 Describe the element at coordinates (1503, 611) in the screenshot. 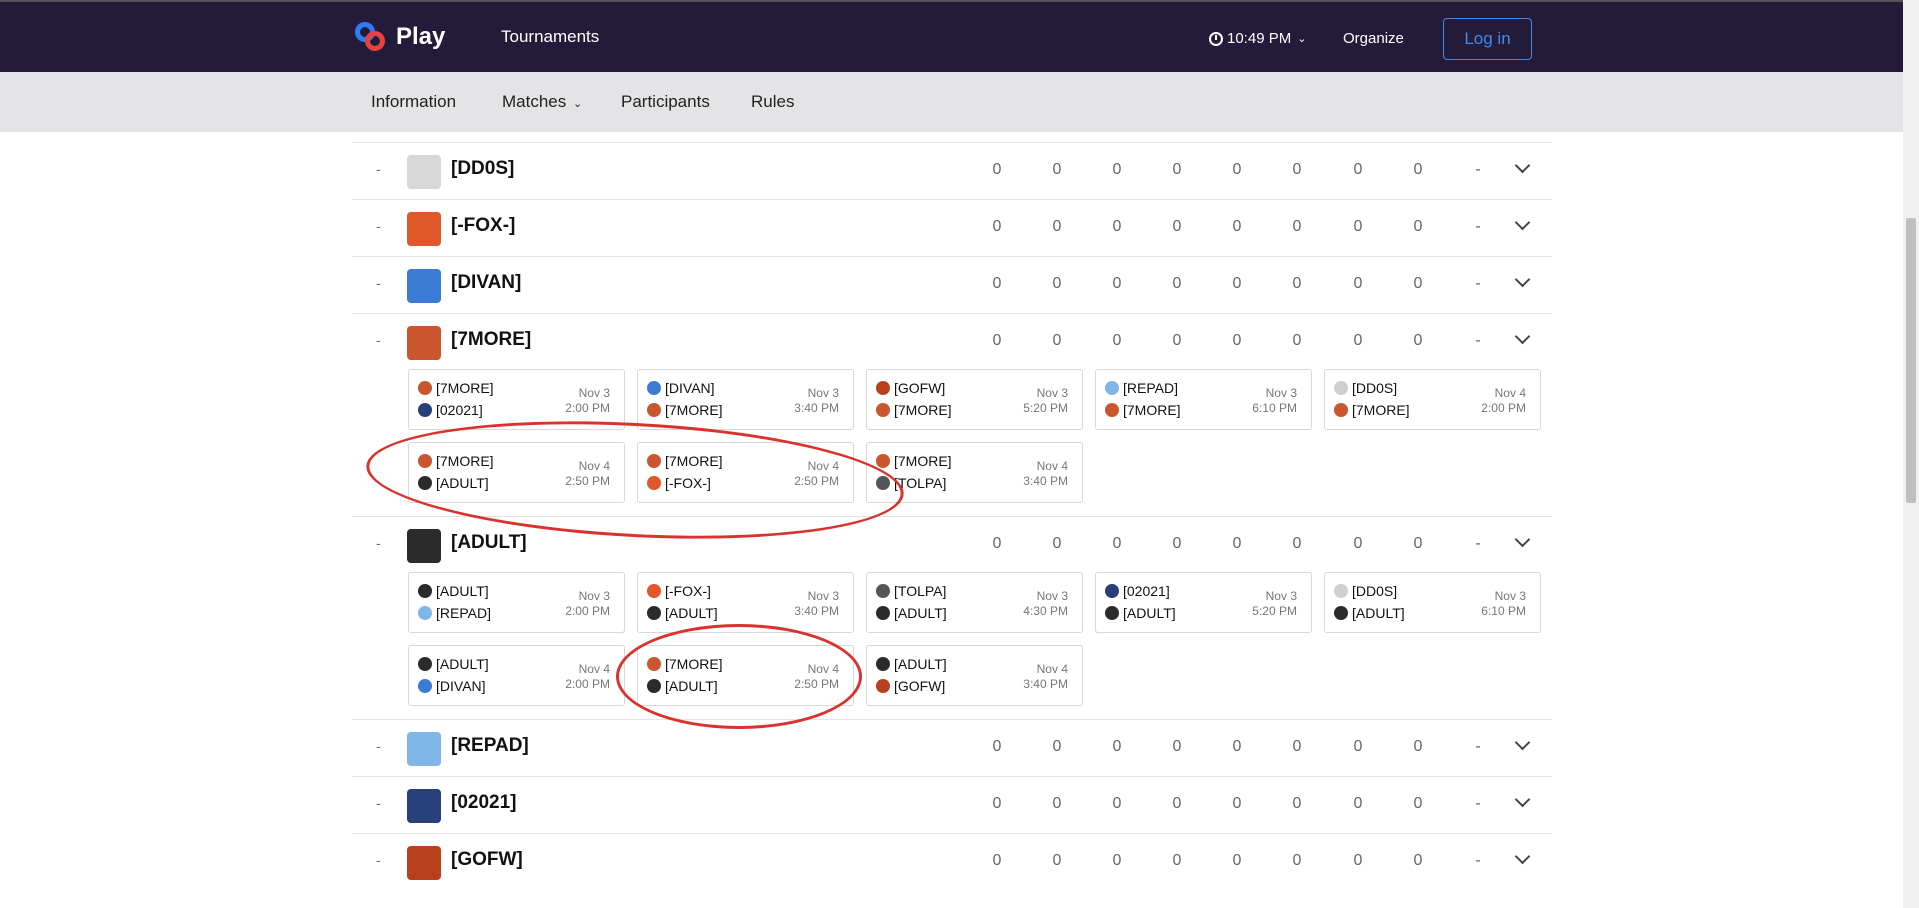

I see `match-time: 6:10 PM` at that location.